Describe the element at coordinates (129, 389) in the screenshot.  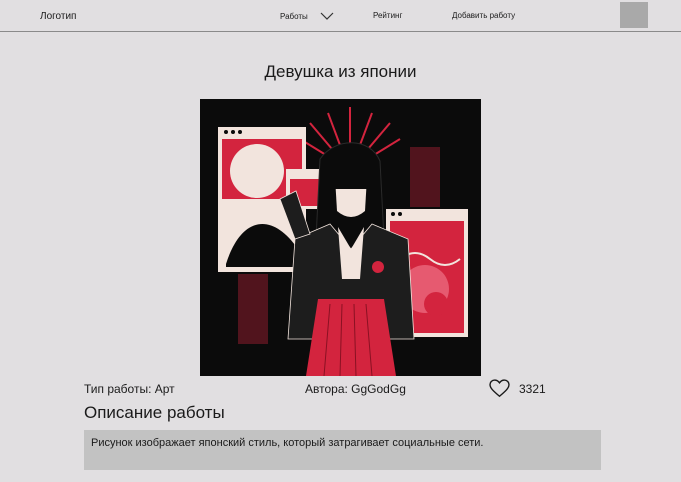
I see `work-type-label: Тип работы: Арт` at that location.